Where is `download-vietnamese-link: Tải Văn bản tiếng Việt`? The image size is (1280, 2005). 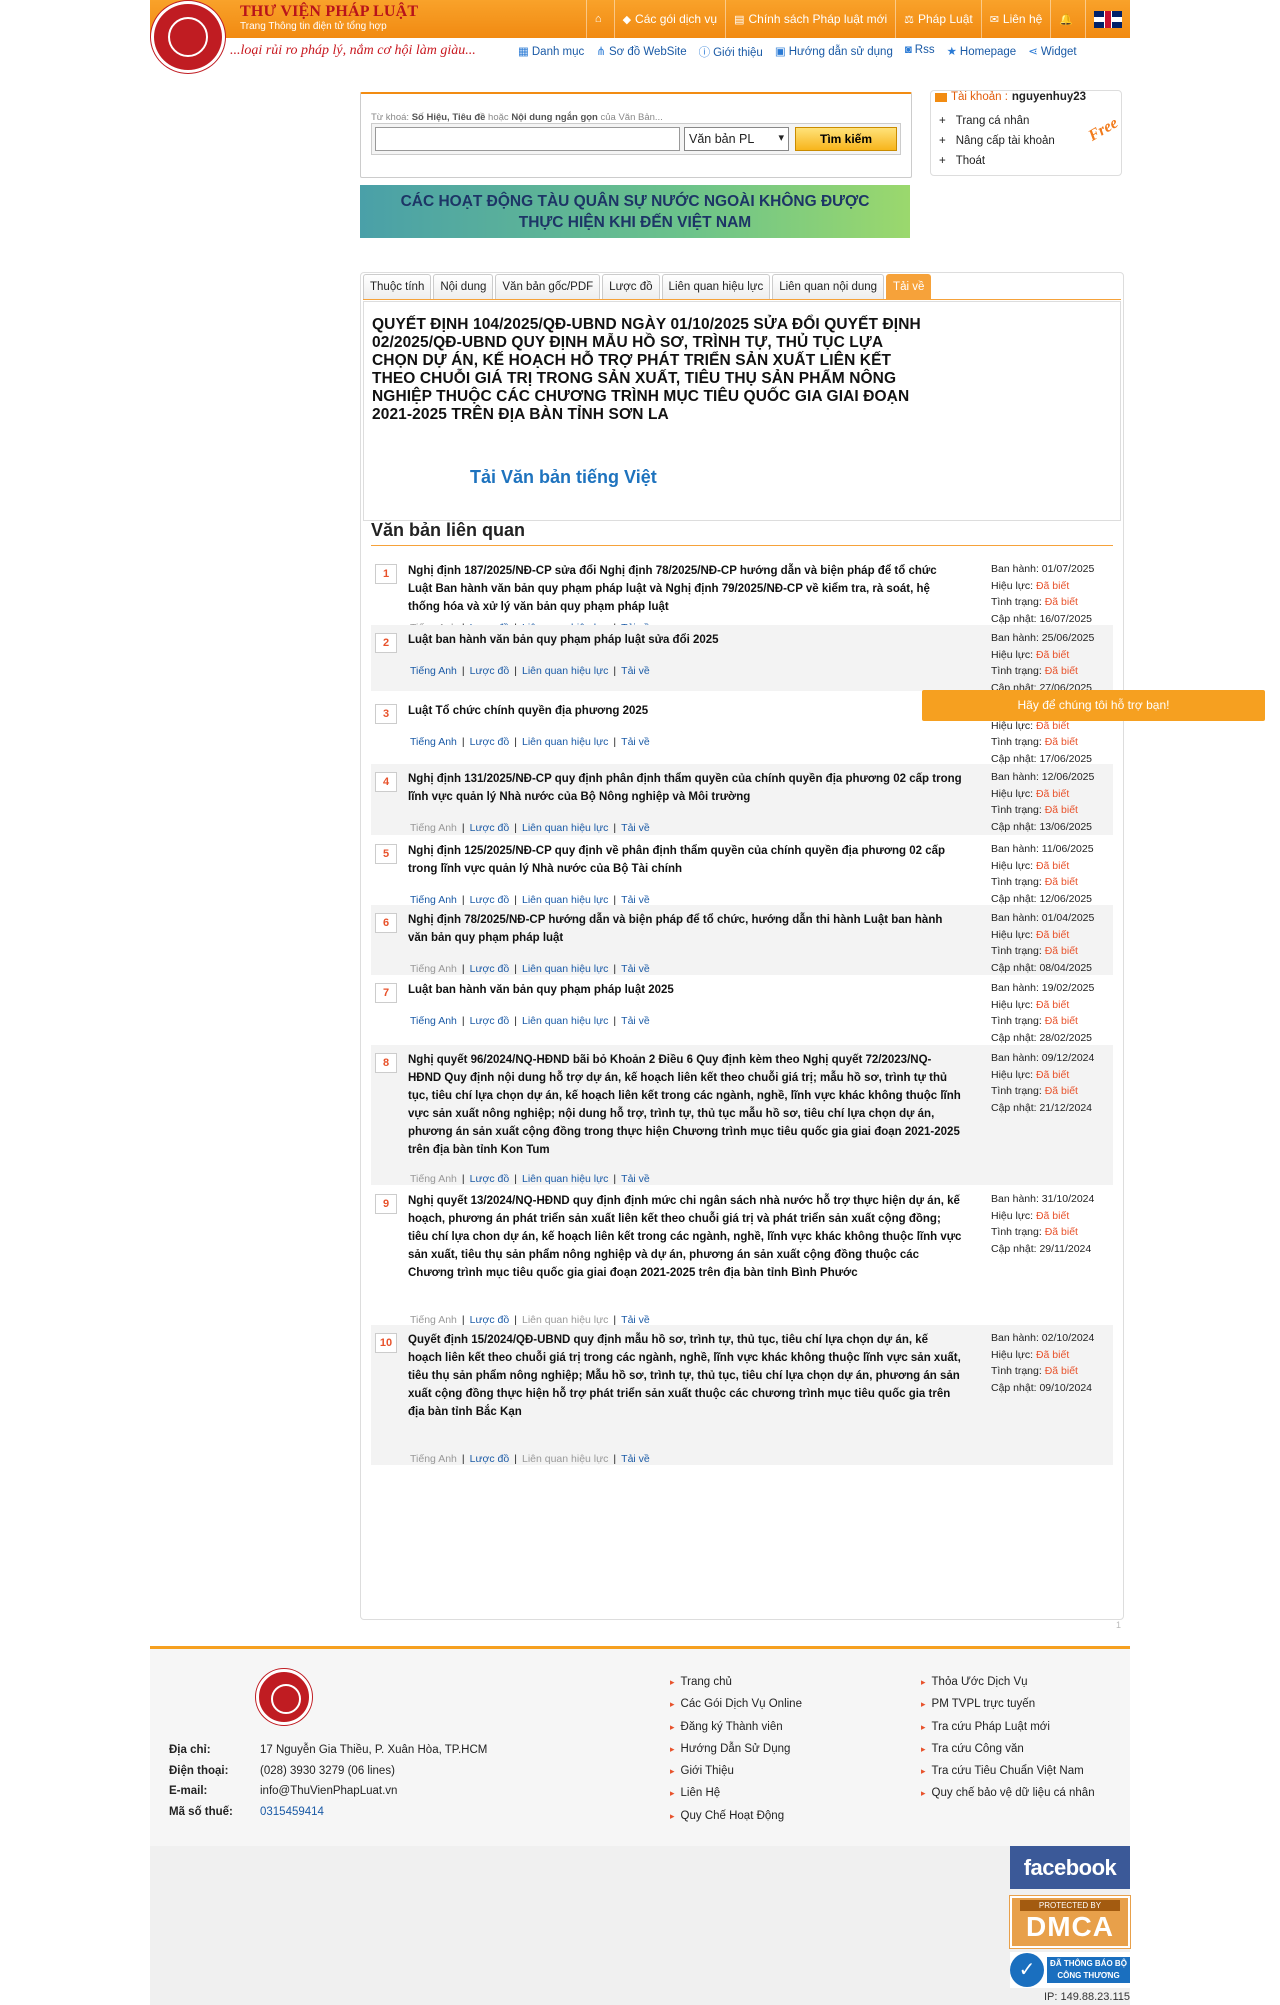
download-vietnamese-link: Tải Văn bản tiếng Việt is located at coordinates (563, 477).